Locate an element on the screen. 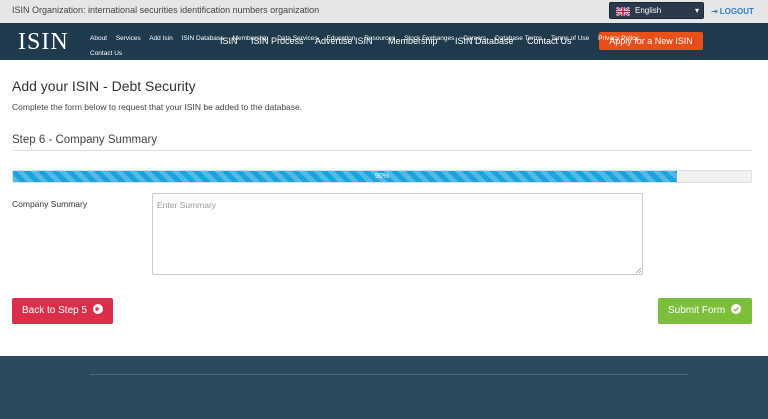 The width and height of the screenshot is (768, 419). uk-flag-icon is located at coordinates (623, 11).